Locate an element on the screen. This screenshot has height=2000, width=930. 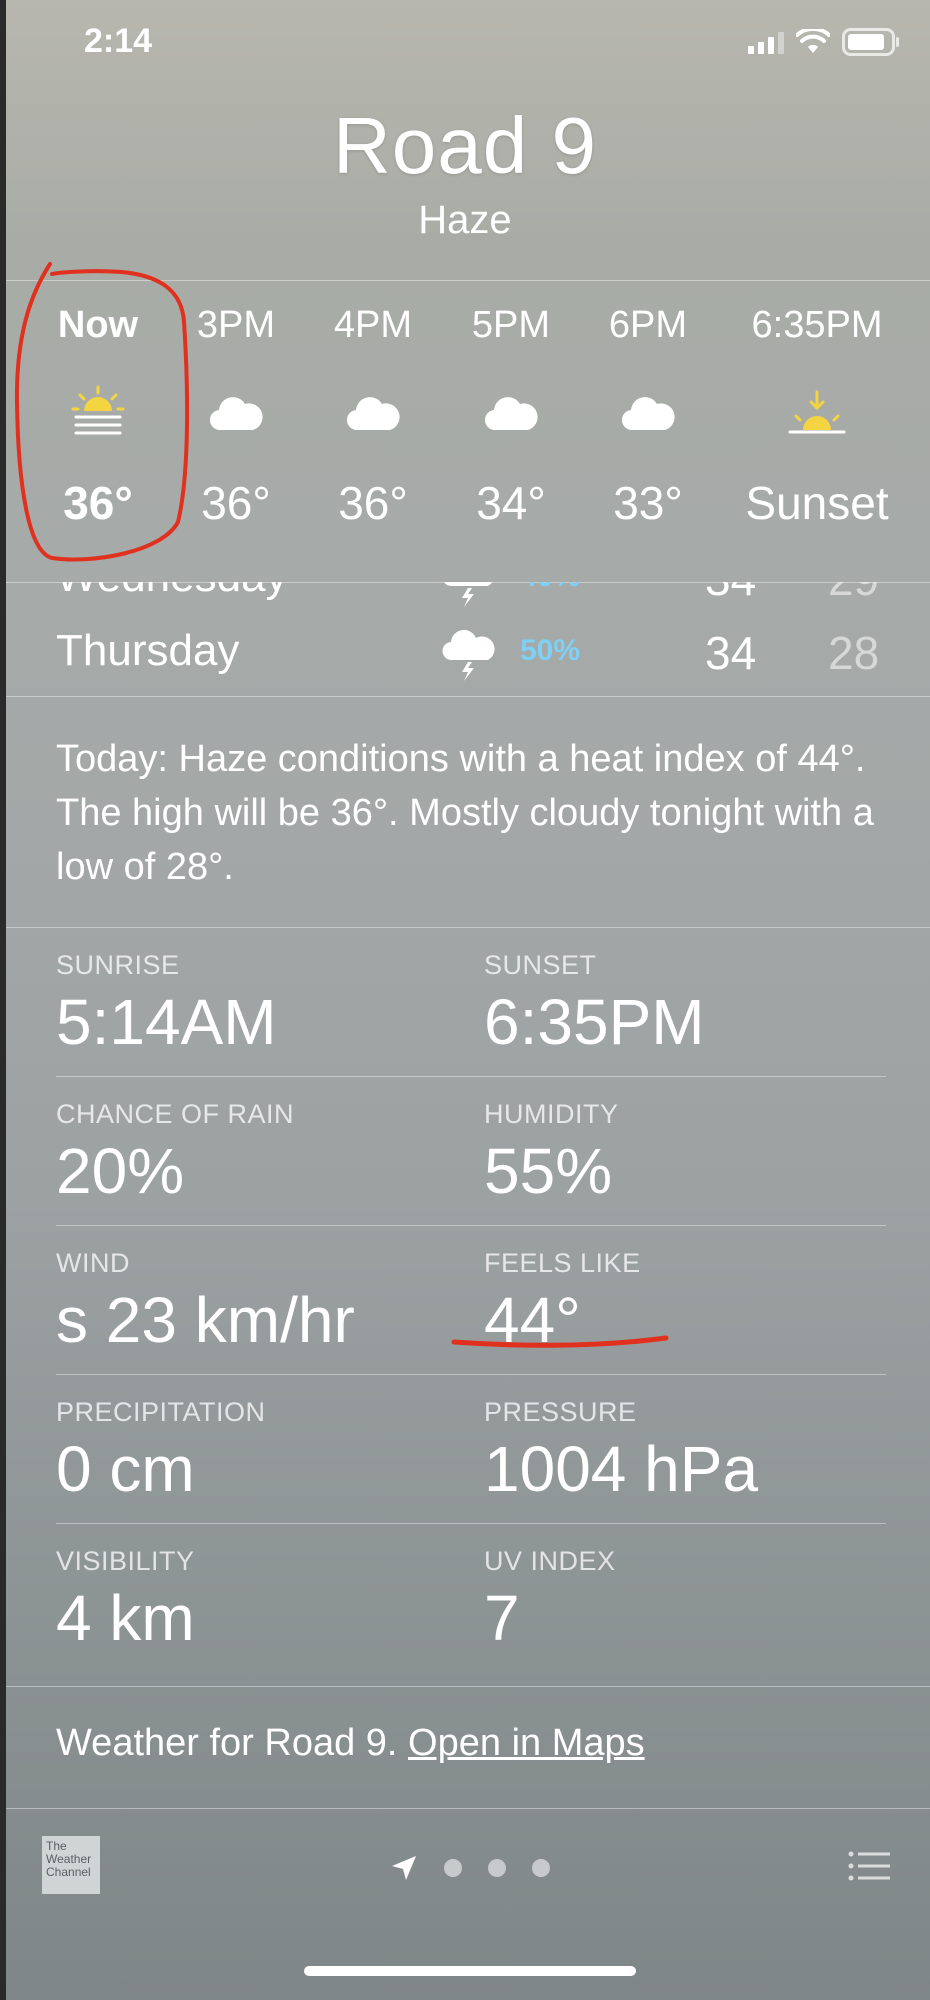
hour-sunset: 6:35PM Sunset is located at coordinates (817, 417).